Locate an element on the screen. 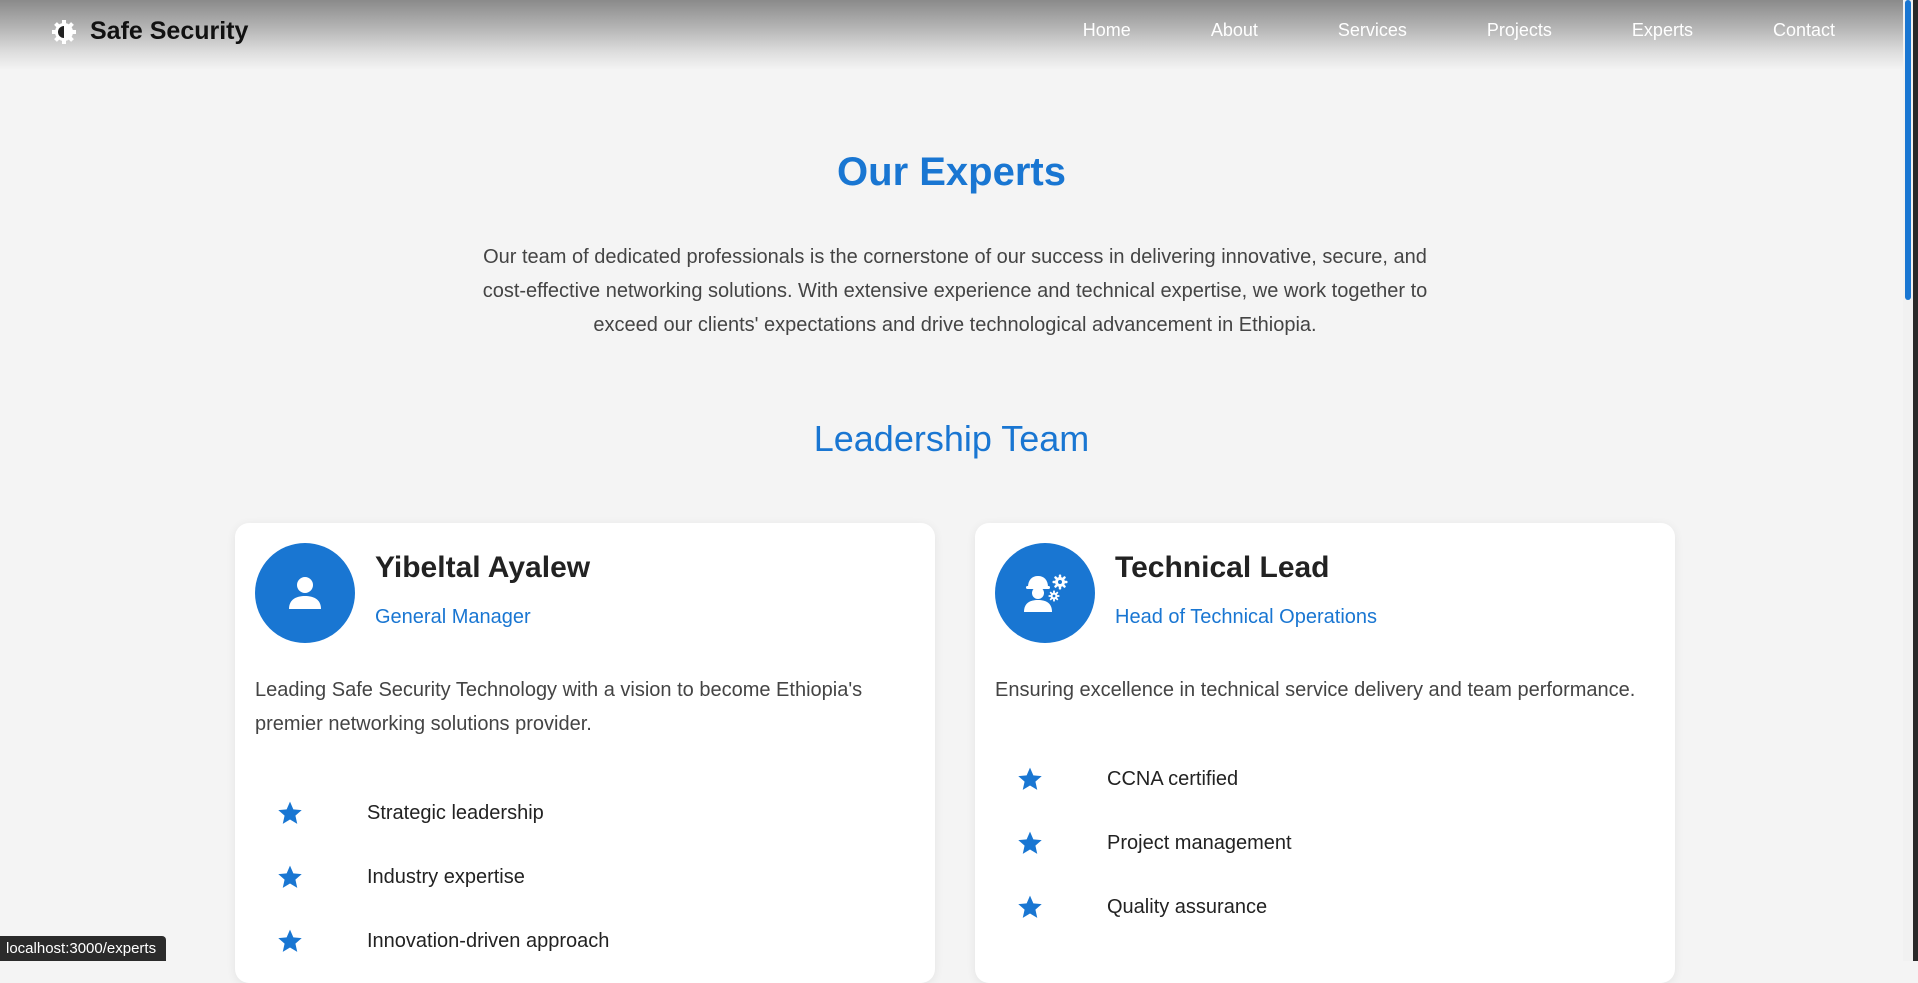 Image resolution: width=1918 pixels, height=983 pixels. skill-label: Project management is located at coordinates (1199, 842).